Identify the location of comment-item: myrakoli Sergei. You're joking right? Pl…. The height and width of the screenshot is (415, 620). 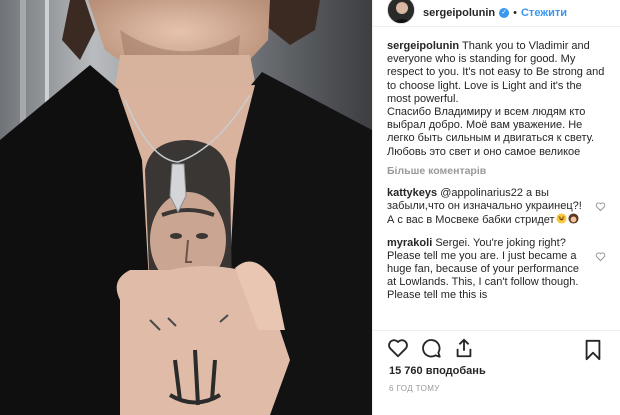
(497, 270).